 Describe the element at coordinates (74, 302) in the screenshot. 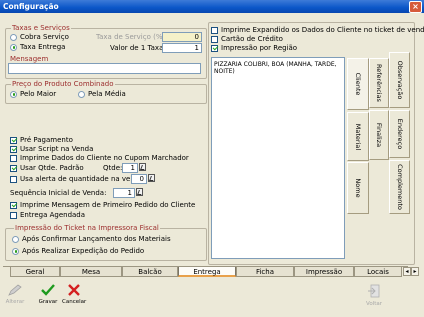

I see `cancelar-label: Cancelar` at that location.